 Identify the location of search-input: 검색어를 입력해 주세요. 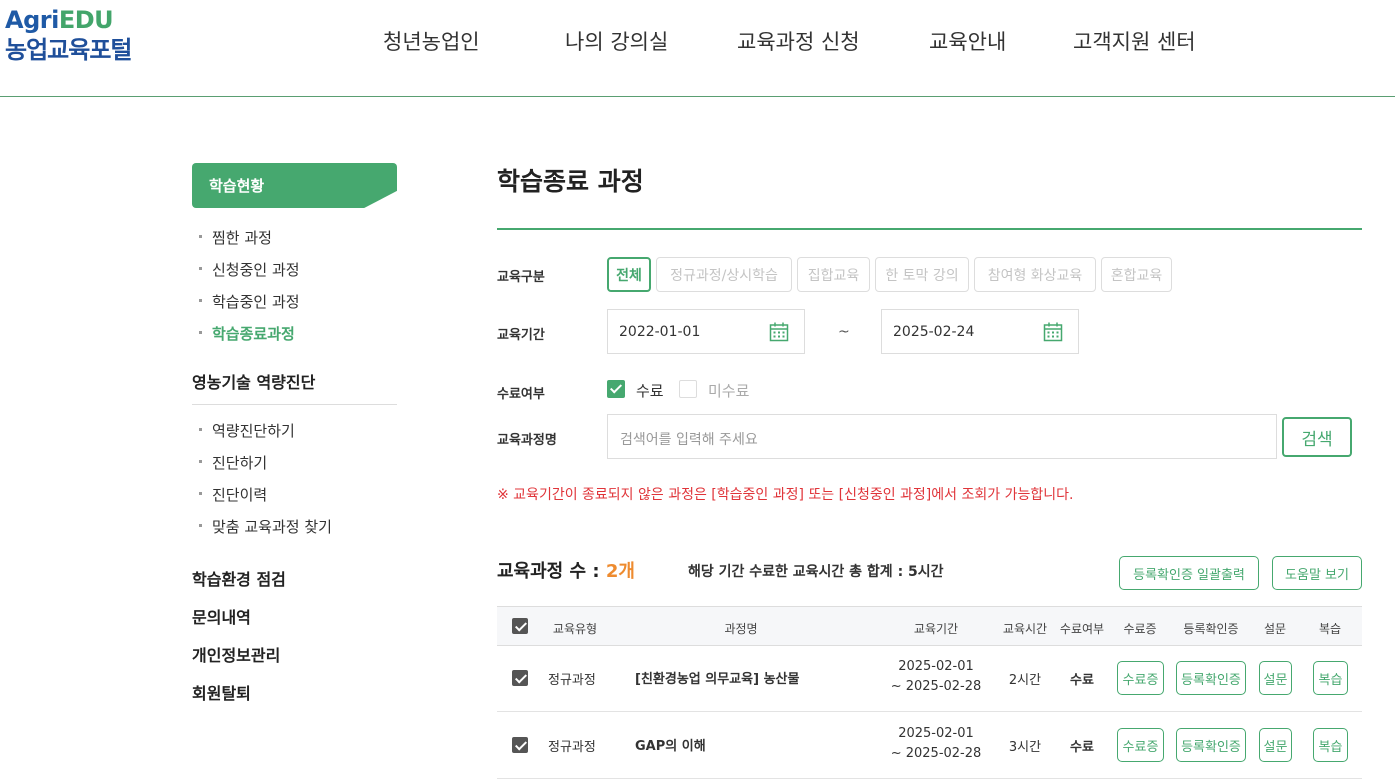
(942, 436).